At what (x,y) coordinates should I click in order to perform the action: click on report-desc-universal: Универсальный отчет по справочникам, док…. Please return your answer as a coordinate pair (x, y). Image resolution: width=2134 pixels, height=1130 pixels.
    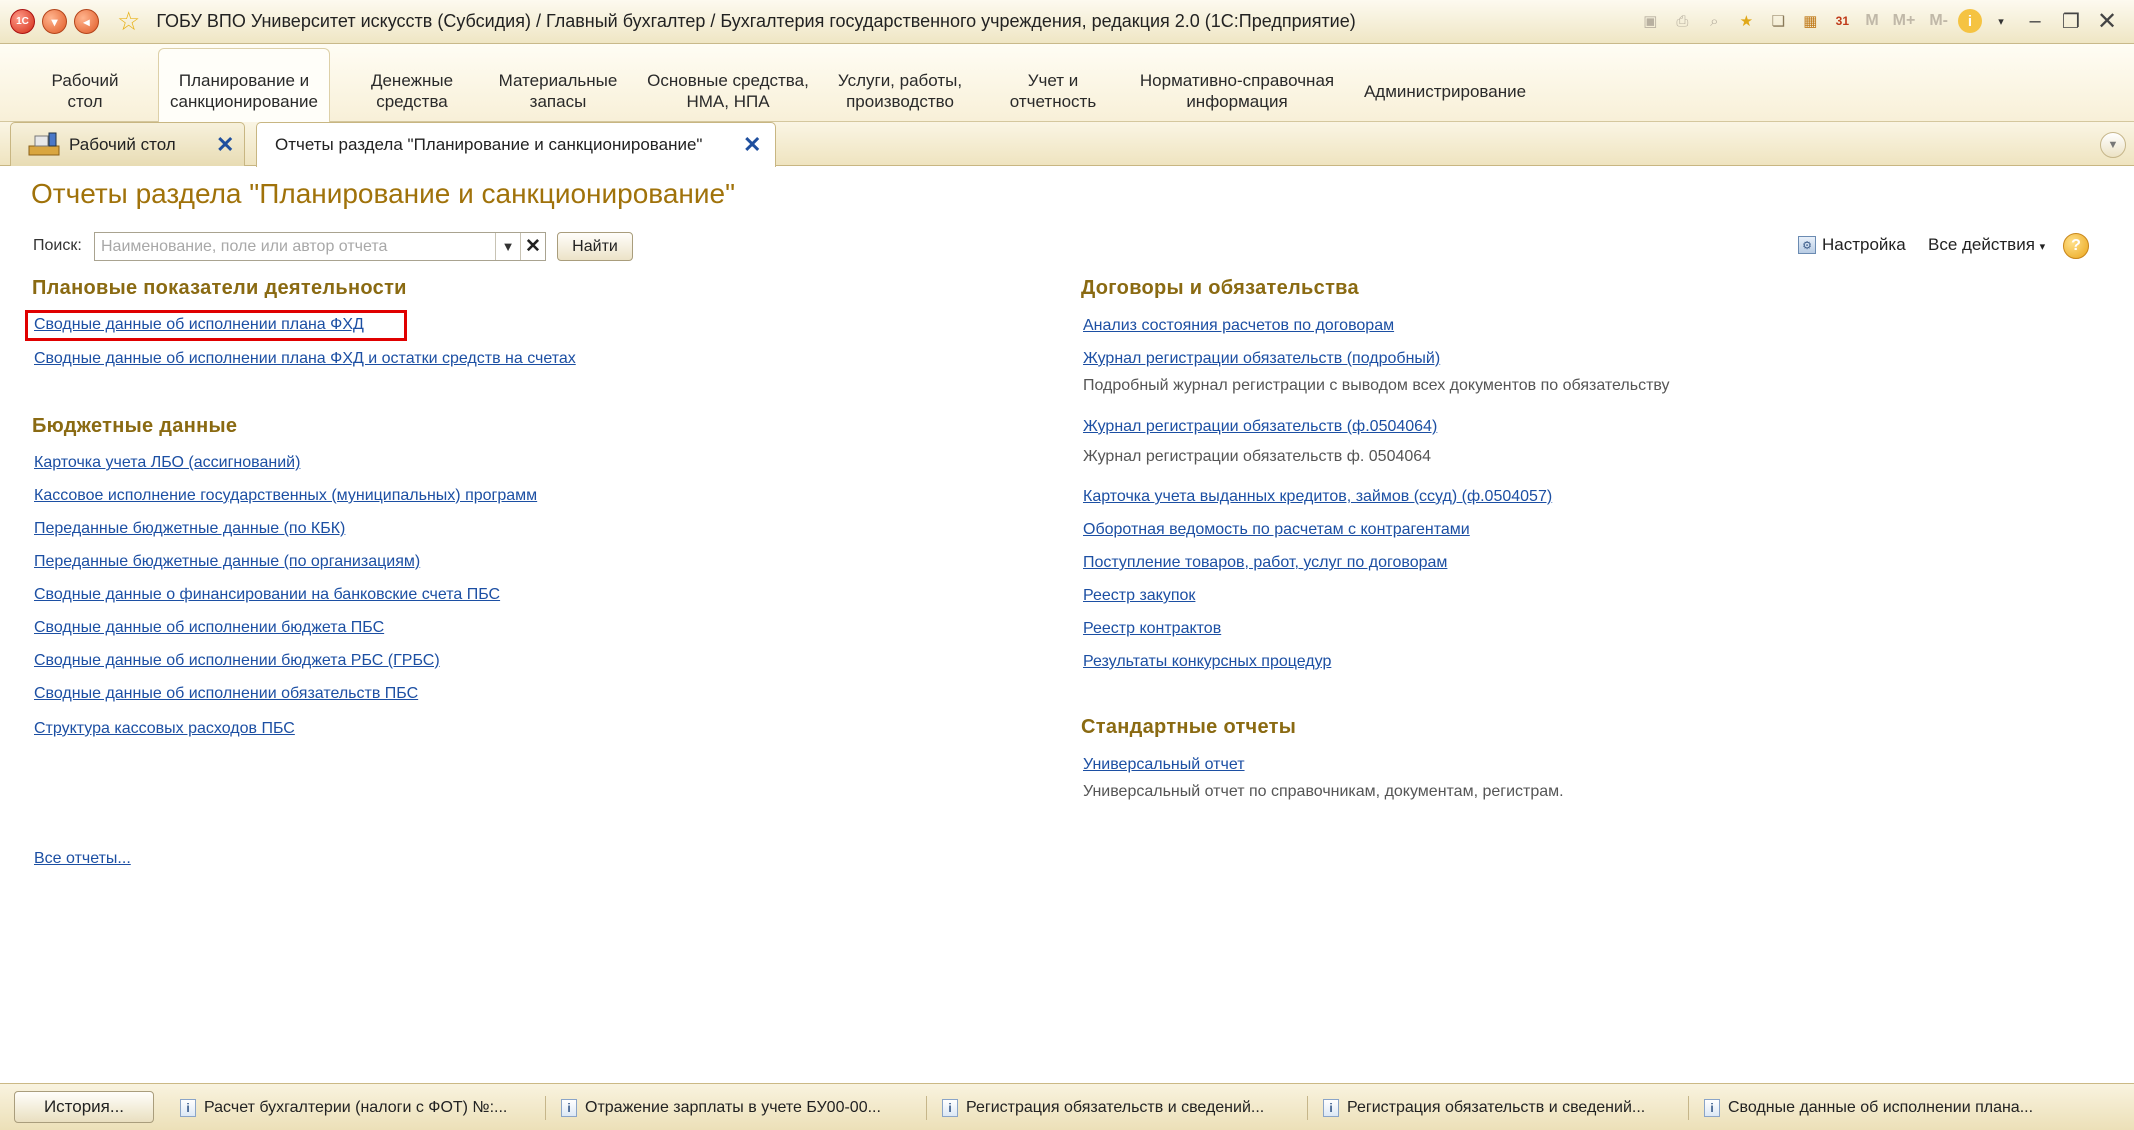
    Looking at the image, I should click on (1323, 791).